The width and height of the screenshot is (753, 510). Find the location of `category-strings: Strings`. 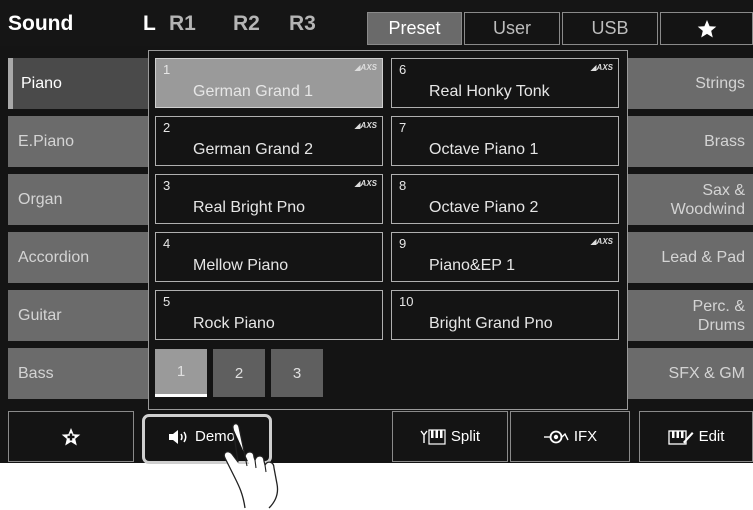

category-strings: Strings is located at coordinates (682, 83).